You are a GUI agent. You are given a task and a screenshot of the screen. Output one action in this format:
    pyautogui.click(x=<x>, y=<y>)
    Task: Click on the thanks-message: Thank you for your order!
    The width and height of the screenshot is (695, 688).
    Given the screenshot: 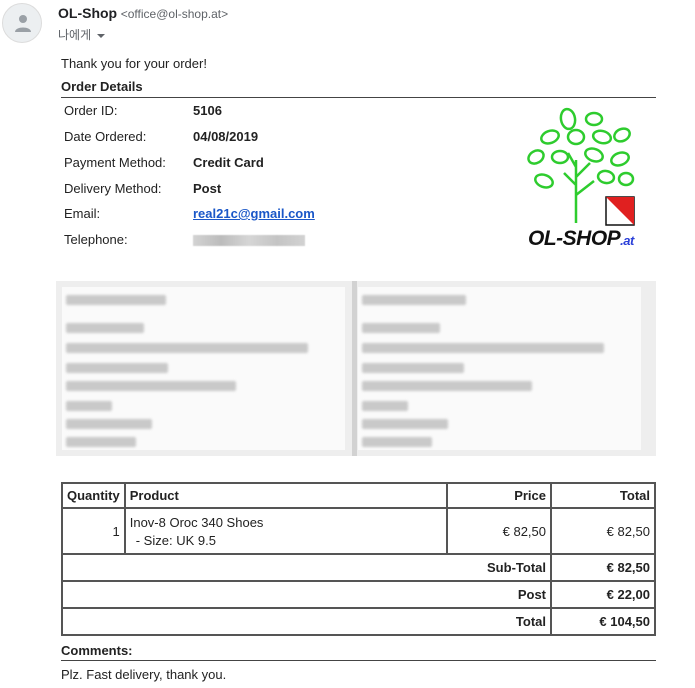 What is the action you would take?
    pyautogui.click(x=134, y=63)
    